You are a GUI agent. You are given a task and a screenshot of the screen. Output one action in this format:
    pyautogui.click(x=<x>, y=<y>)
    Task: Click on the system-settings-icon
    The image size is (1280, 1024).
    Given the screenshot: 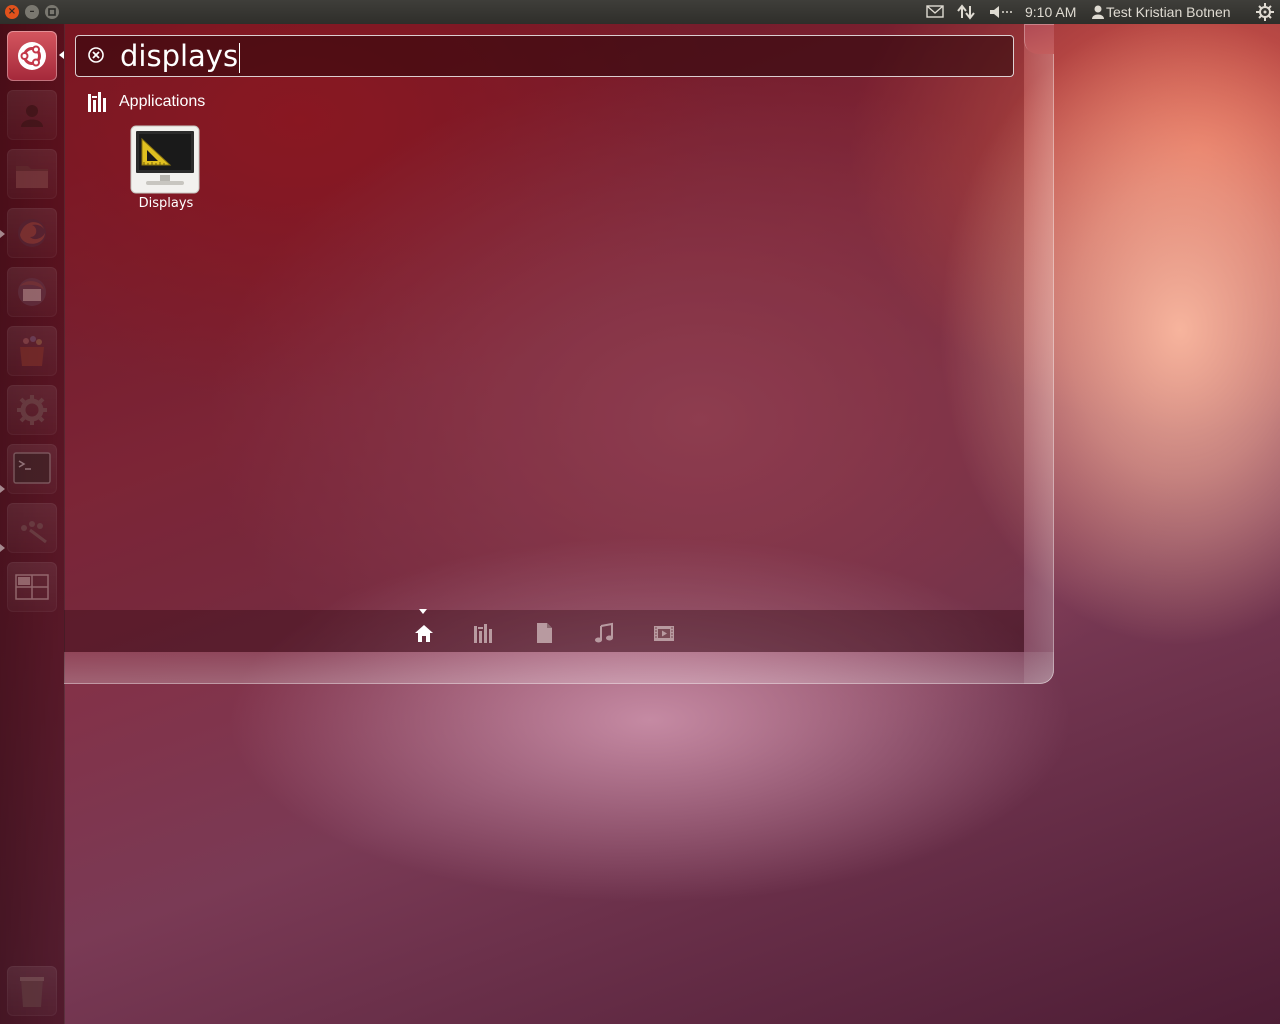 What is the action you would take?
    pyautogui.click(x=32, y=410)
    